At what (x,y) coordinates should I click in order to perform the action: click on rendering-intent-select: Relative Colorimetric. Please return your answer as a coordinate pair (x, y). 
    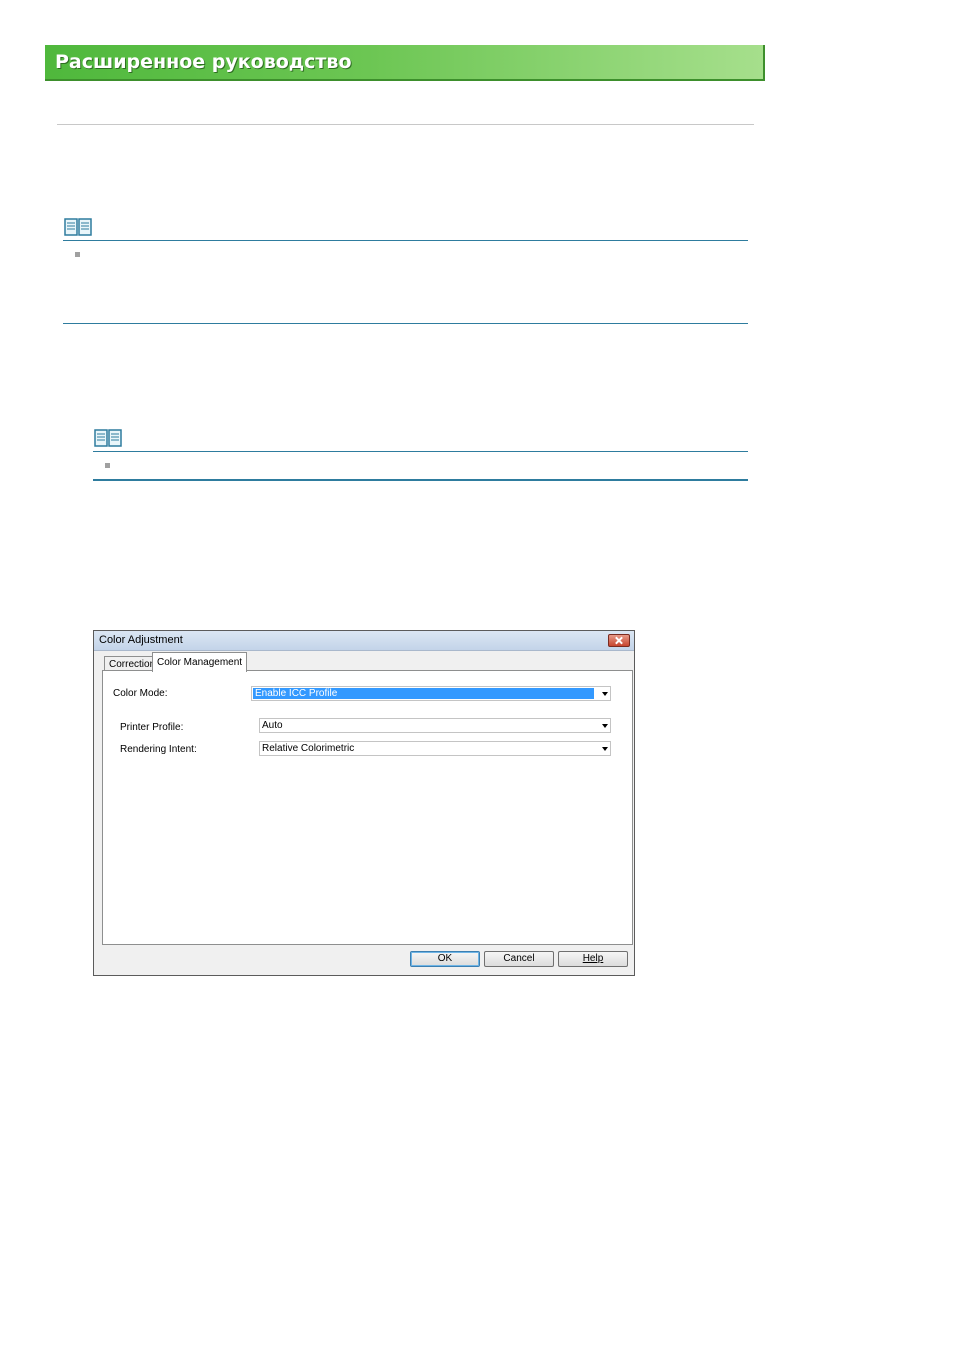
    Looking at the image, I should click on (435, 748).